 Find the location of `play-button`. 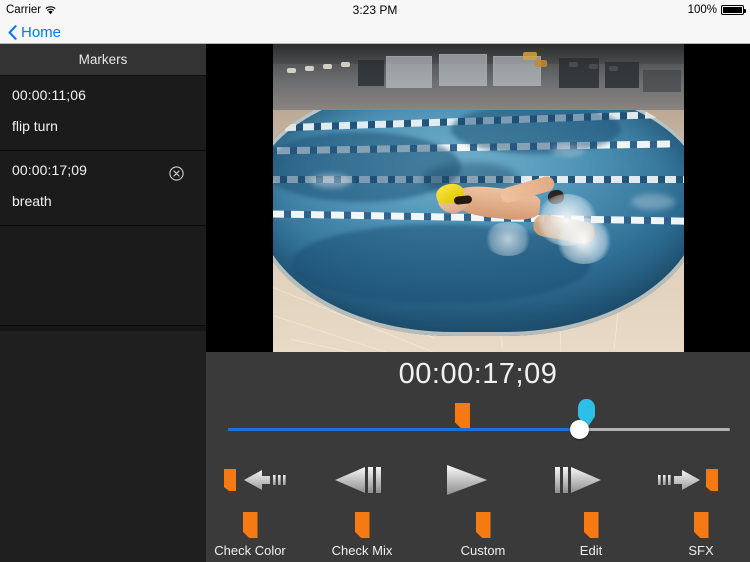

play-button is located at coordinates (467, 480).